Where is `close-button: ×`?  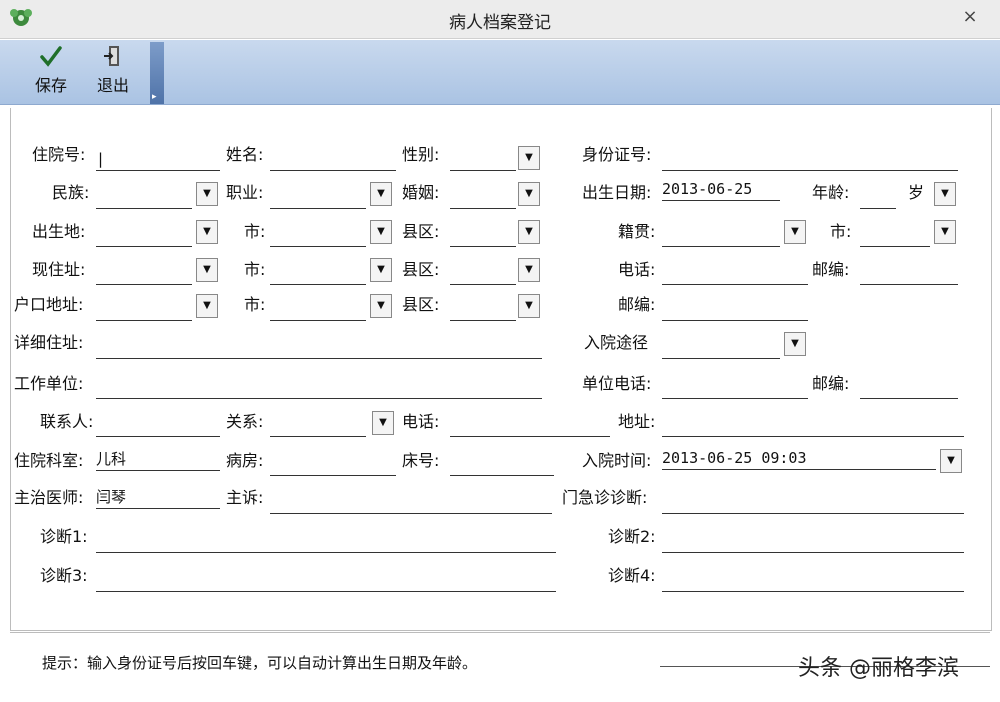 close-button: × is located at coordinates (970, 17).